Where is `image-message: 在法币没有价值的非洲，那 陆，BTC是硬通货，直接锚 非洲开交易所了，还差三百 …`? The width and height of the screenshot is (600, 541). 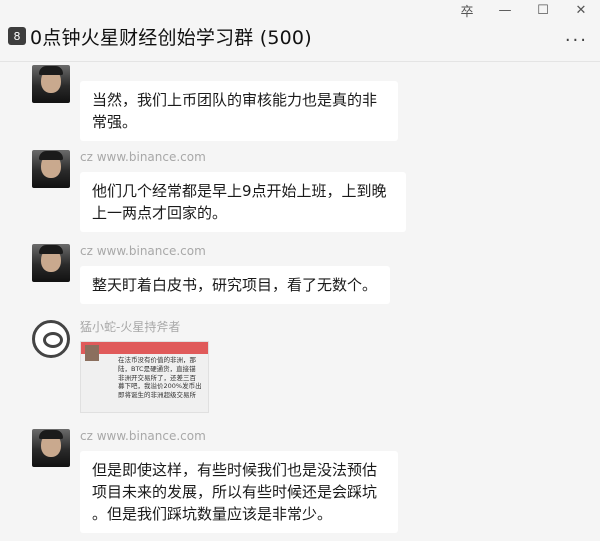 image-message: 在法币没有价值的非洲，那 陆，BTC是硬通货，直接锚 非洲开交易所了，还差三百 … is located at coordinates (144, 377).